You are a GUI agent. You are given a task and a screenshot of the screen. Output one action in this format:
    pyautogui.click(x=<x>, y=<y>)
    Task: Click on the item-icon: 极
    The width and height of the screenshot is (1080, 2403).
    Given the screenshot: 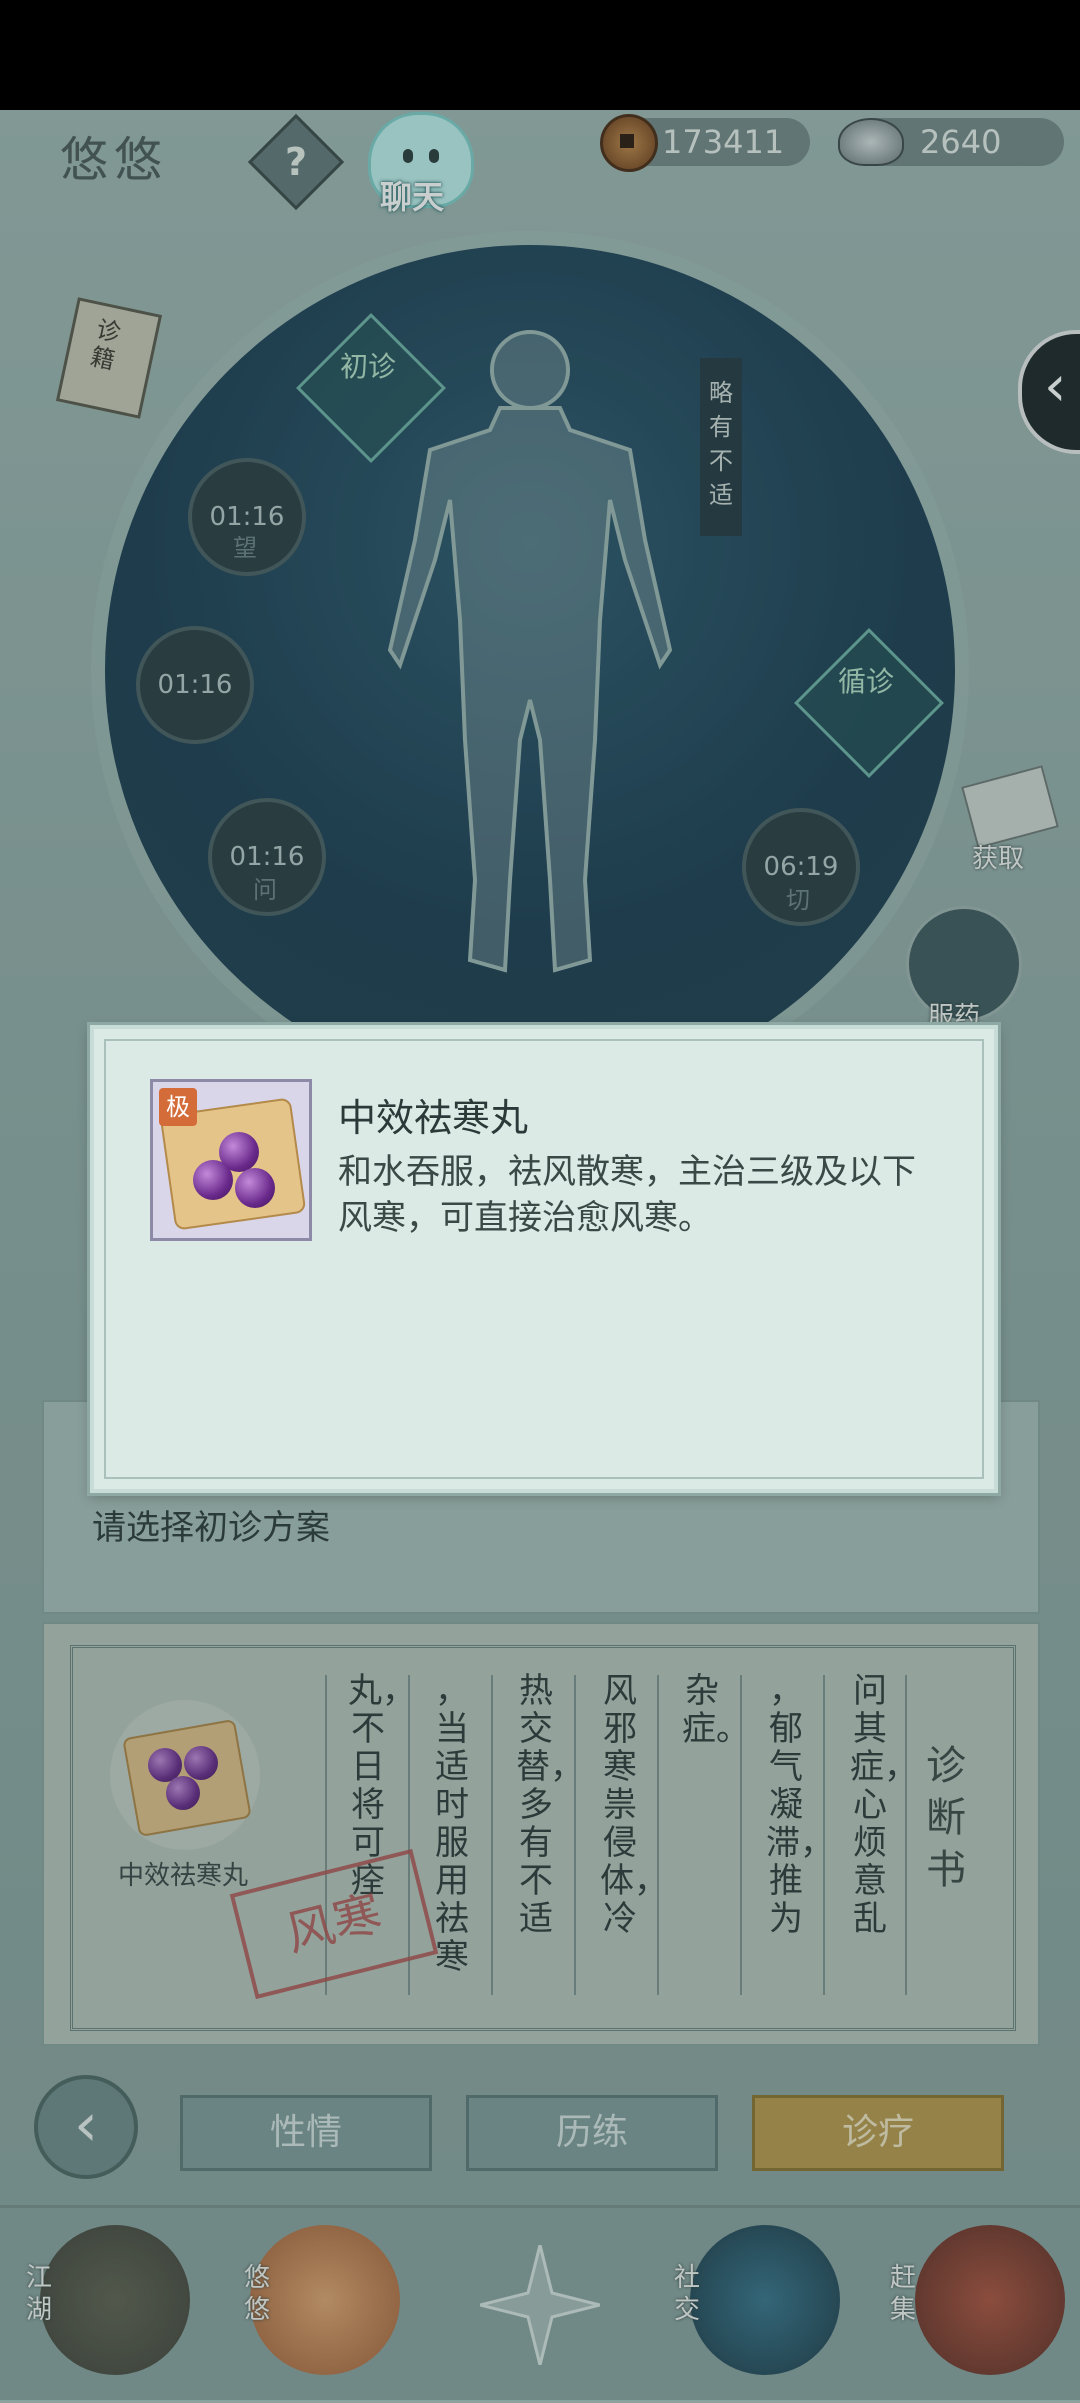 What is the action you would take?
    pyautogui.click(x=231, y=1160)
    